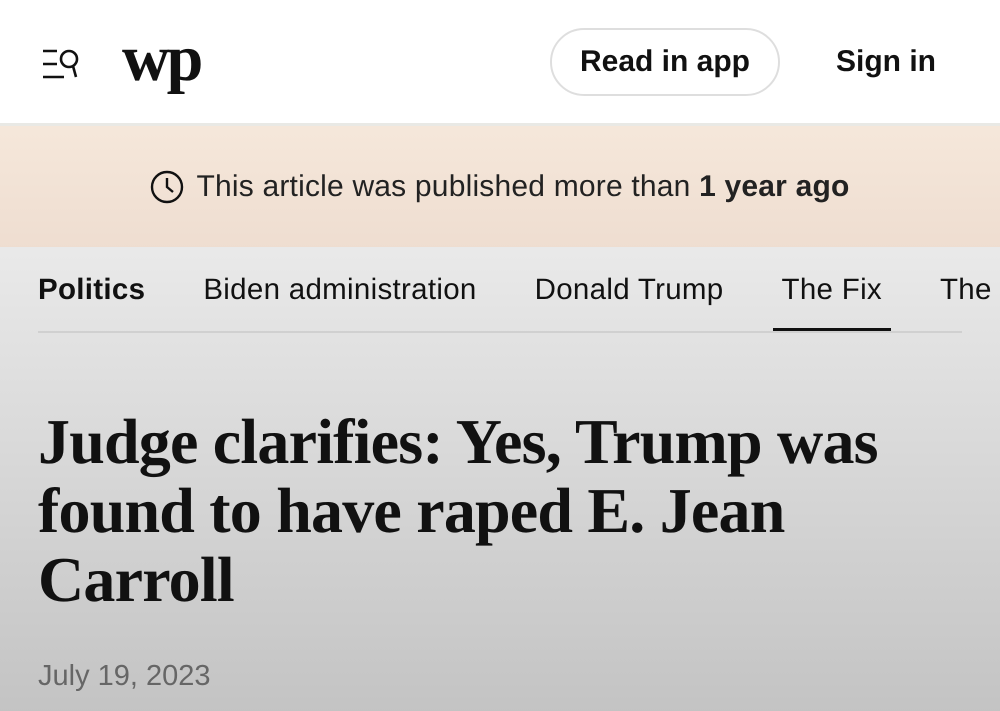  I want to click on menu-search-icon, so click(61, 63).